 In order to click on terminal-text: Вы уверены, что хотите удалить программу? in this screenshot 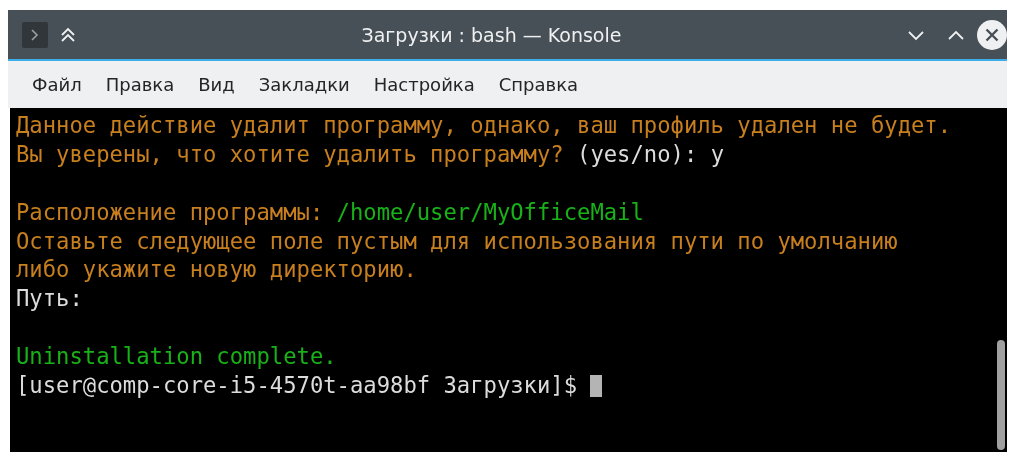, I will do `click(290, 153)`.